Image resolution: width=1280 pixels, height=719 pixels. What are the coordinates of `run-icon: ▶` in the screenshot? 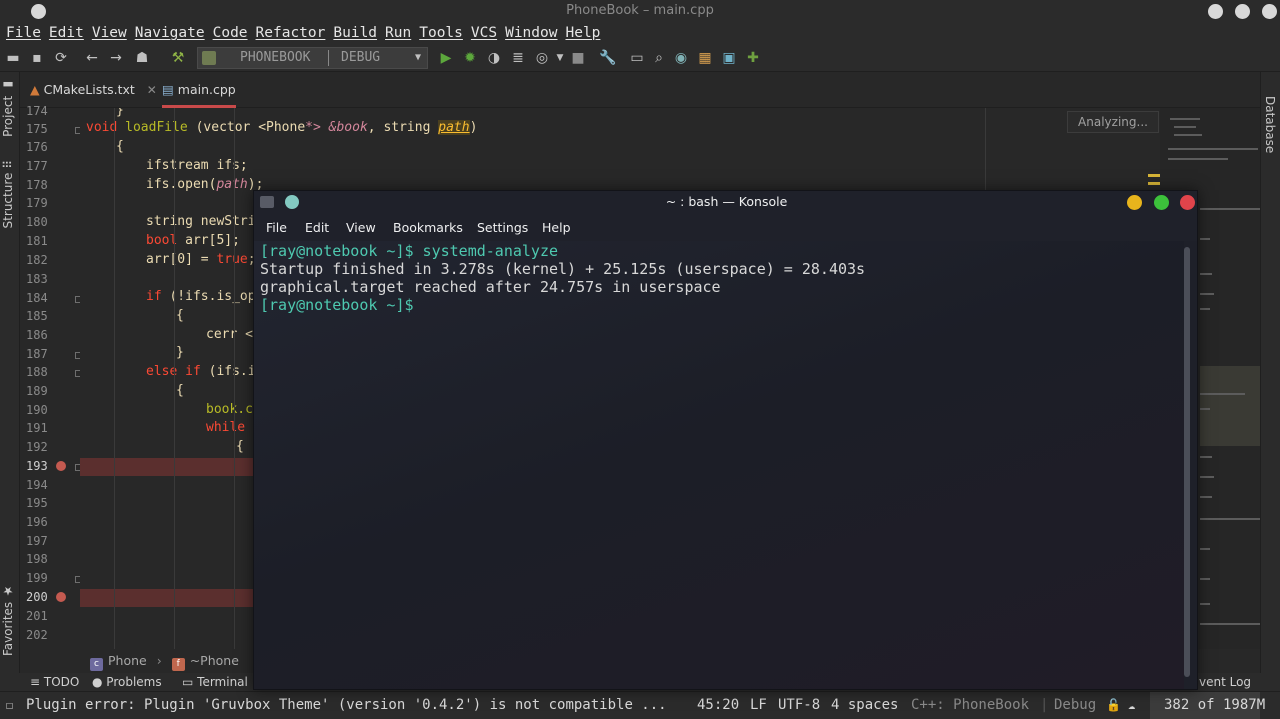 It's located at (446, 58).